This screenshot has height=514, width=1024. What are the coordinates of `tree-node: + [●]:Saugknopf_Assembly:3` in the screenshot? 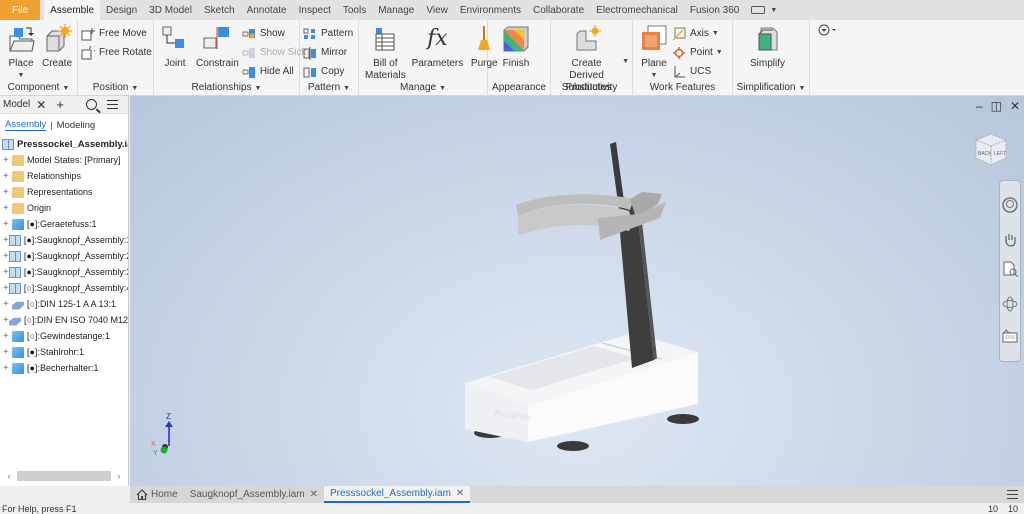 It's located at (65, 272).